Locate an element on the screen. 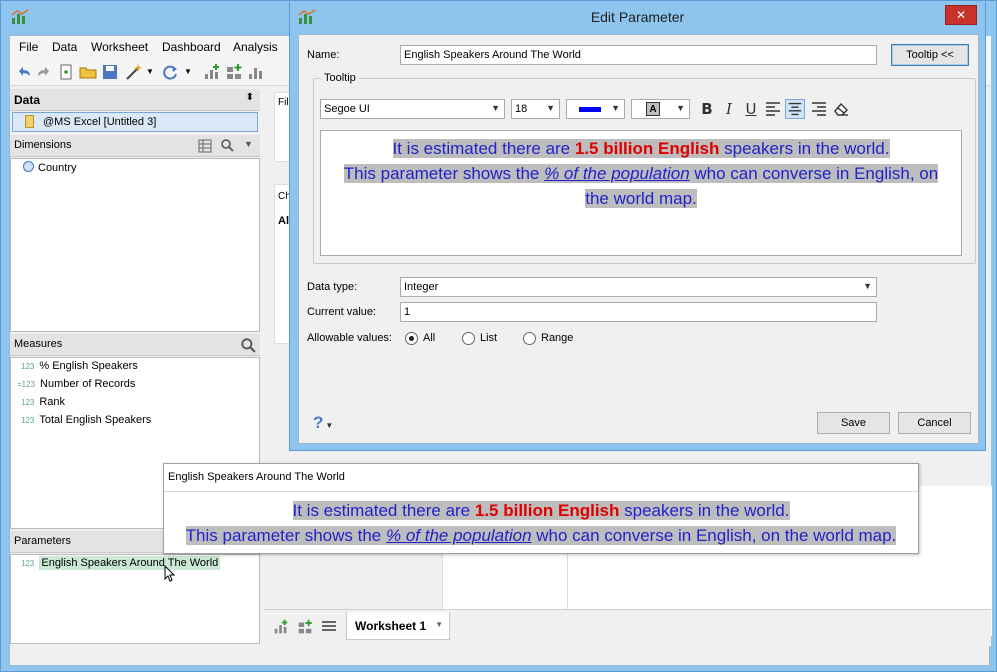  data-source-item: @MS Excel [Untitled 3] is located at coordinates (135, 122).